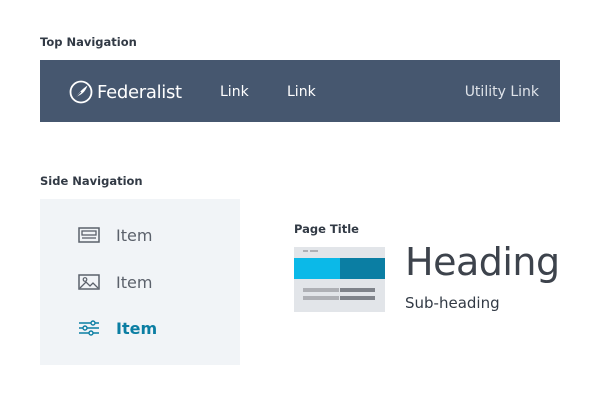  What do you see at coordinates (452, 303) in the screenshot?
I see `page-subheading: Sub-heading` at bounding box center [452, 303].